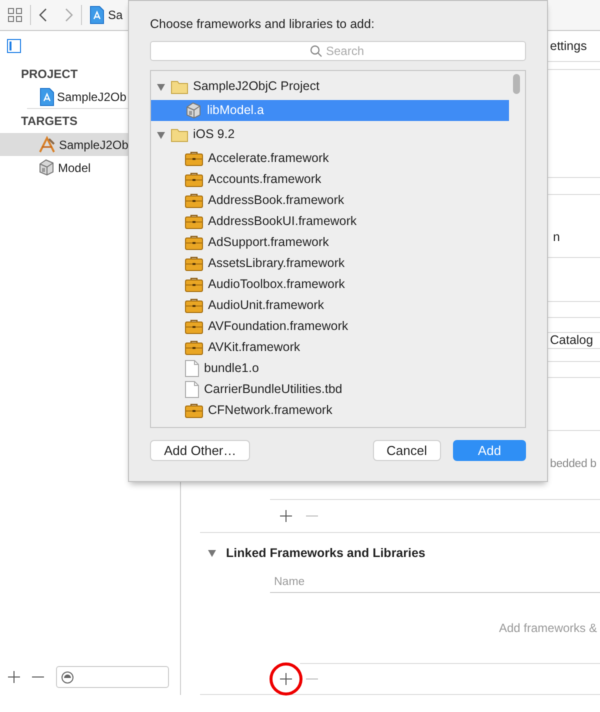 The image size is (600, 712). Describe the element at coordinates (273, 389) in the screenshot. I see `row-label: CarrierBundleUtilities.tbd` at that location.